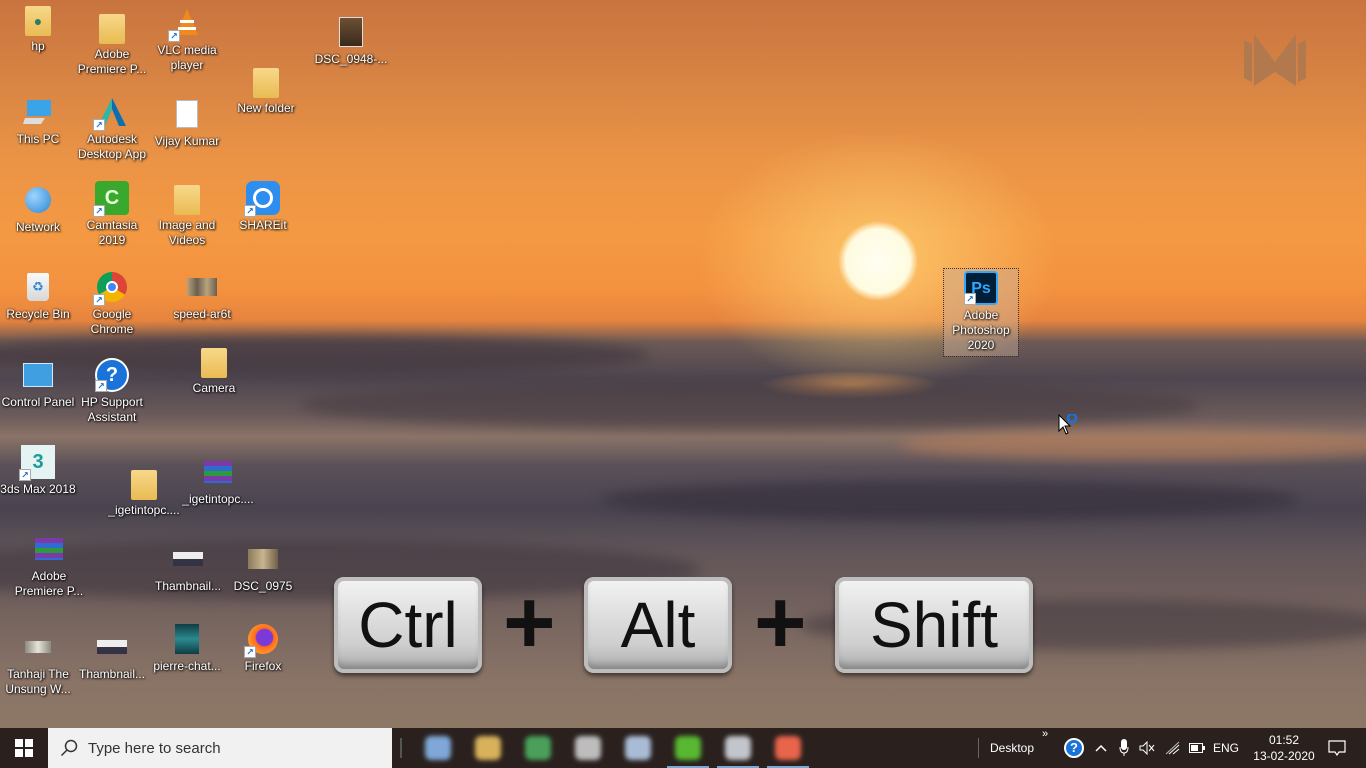 The image size is (1366, 768). I want to click on taskbar-app-camtasia, so click(688, 748).